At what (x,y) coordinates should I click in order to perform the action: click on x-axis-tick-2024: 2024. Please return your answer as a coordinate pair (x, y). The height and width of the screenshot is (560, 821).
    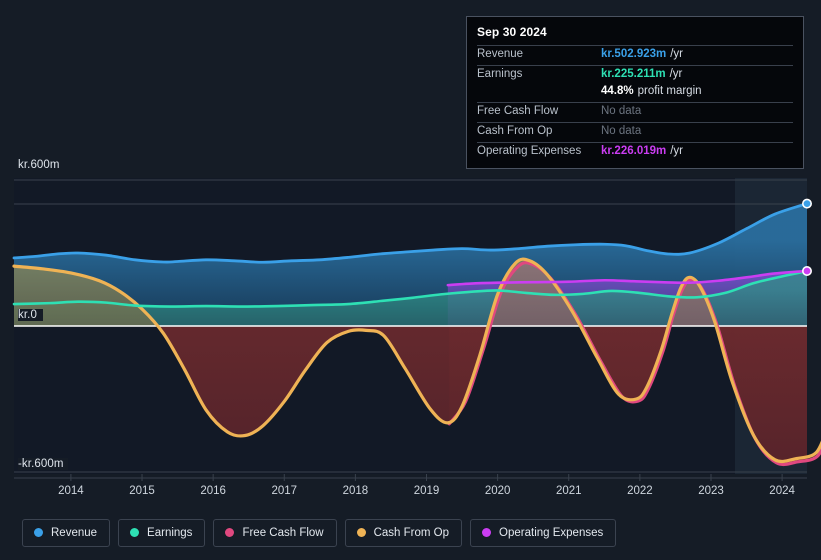
    Looking at the image, I should click on (782, 491).